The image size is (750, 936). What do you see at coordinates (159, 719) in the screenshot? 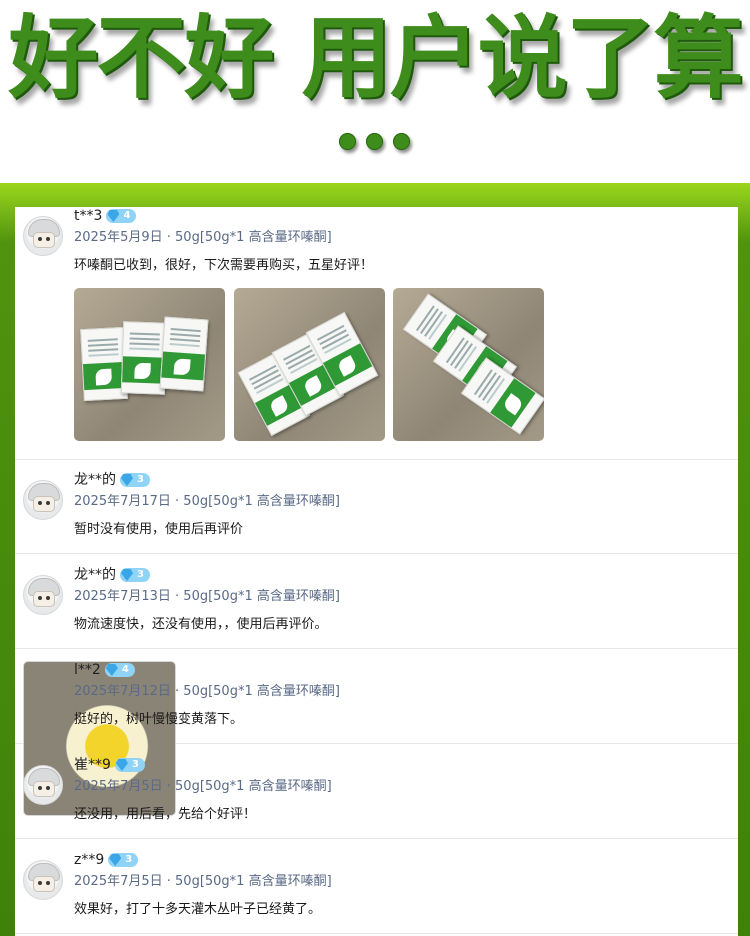
I see `review-text: 挺好的，树叶慢慢变黄落下。` at bounding box center [159, 719].